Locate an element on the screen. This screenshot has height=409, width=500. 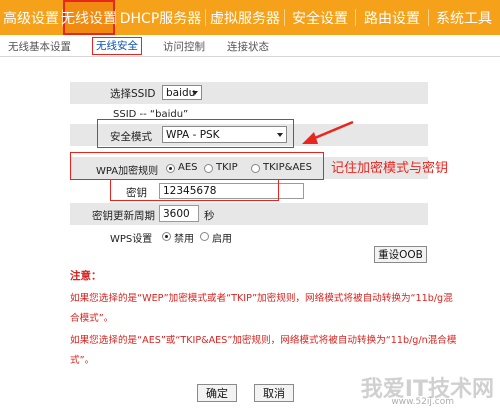
ok-button: 确定 is located at coordinates (217, 393).